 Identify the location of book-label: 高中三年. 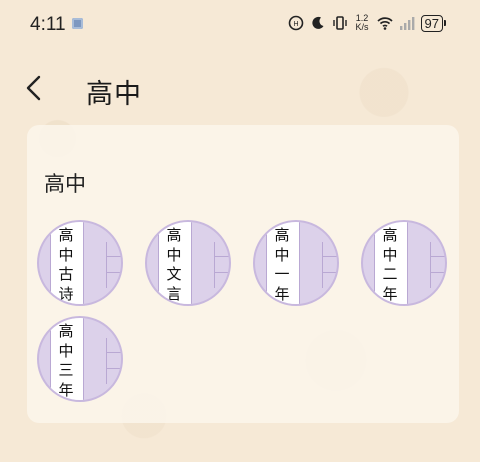
(66, 361).